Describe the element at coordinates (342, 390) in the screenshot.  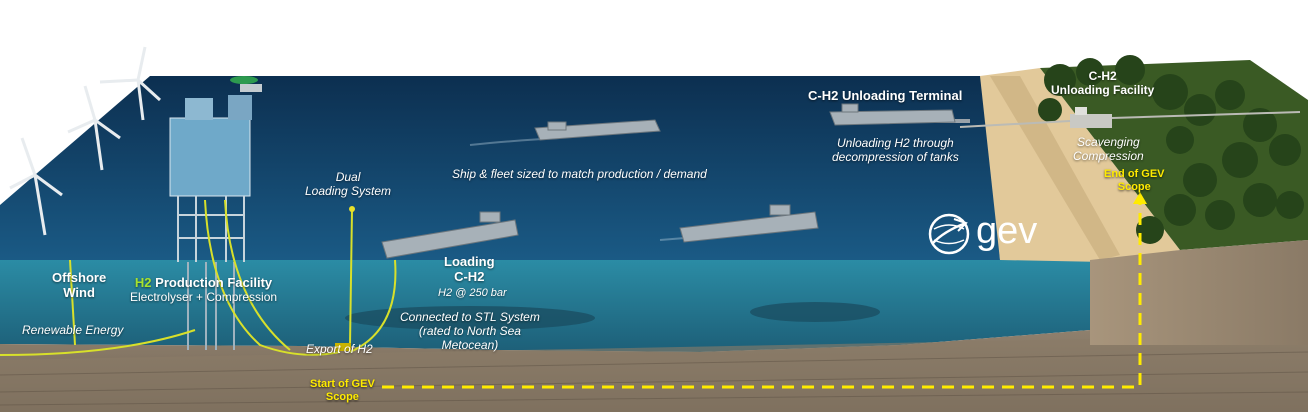
I see `start-gev-scope-label: Start of GEV Scope` at that location.